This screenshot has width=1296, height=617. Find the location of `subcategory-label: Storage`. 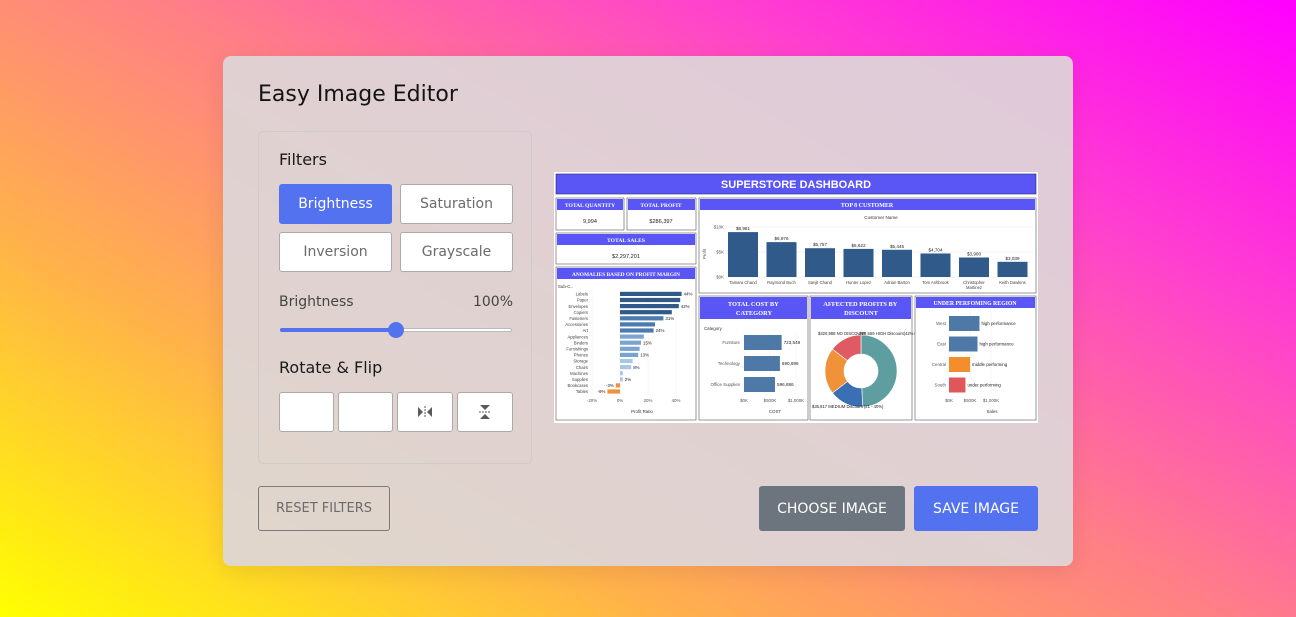

subcategory-label: Storage is located at coordinates (580, 361).